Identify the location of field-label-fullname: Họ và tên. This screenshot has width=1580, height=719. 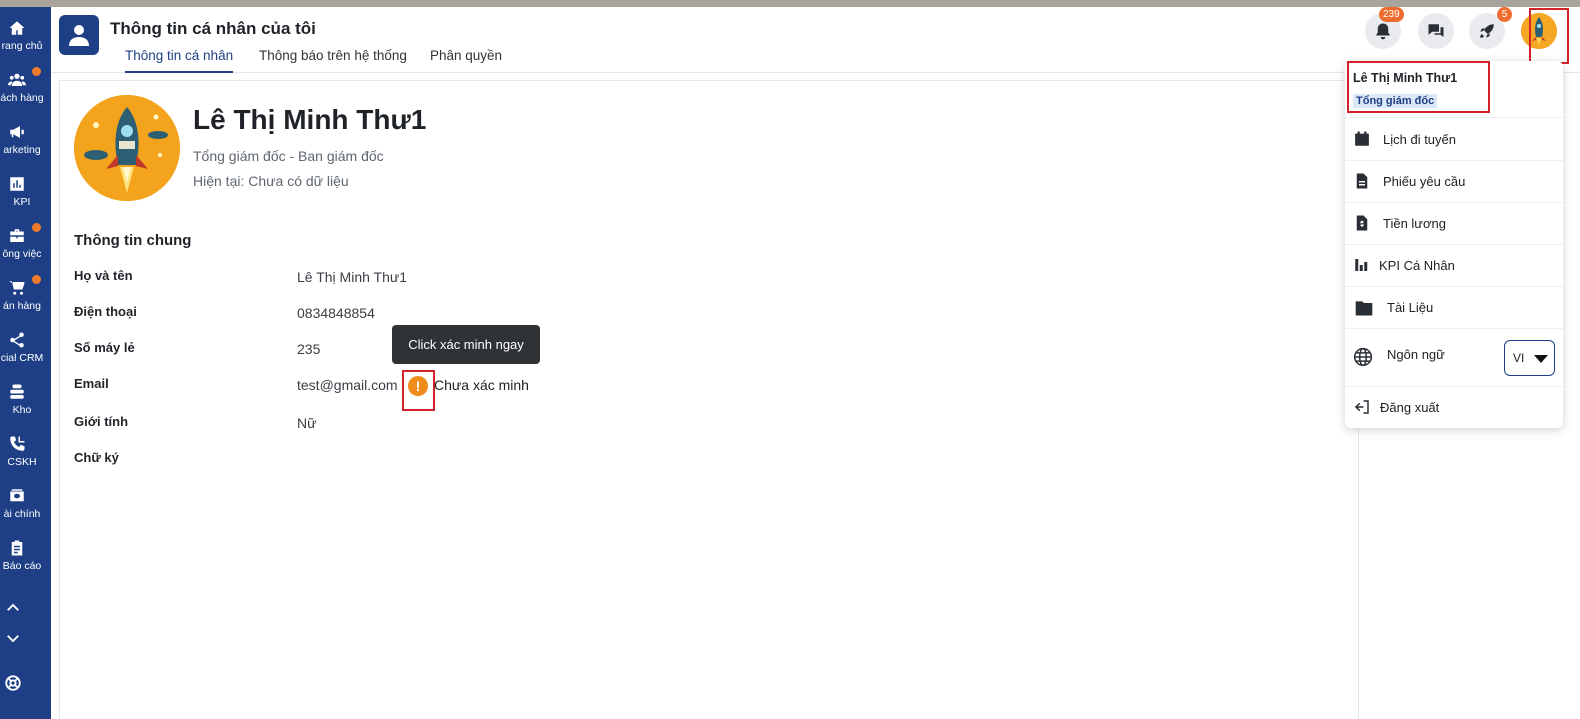
(103, 275).